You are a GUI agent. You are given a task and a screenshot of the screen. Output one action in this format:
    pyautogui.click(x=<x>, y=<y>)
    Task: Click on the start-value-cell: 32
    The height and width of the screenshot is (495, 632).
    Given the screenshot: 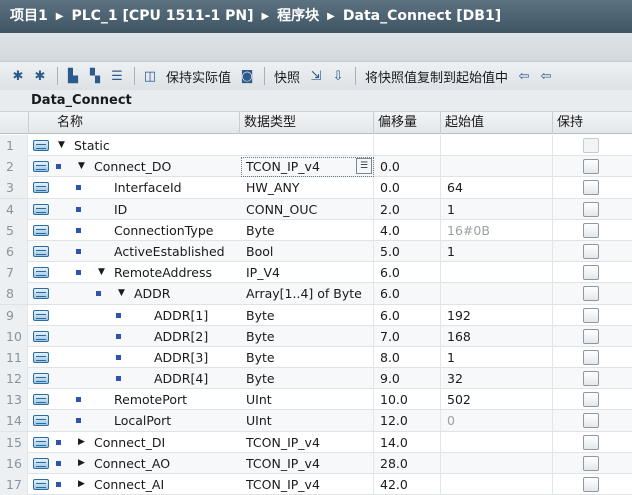 What is the action you would take?
    pyautogui.click(x=497, y=379)
    